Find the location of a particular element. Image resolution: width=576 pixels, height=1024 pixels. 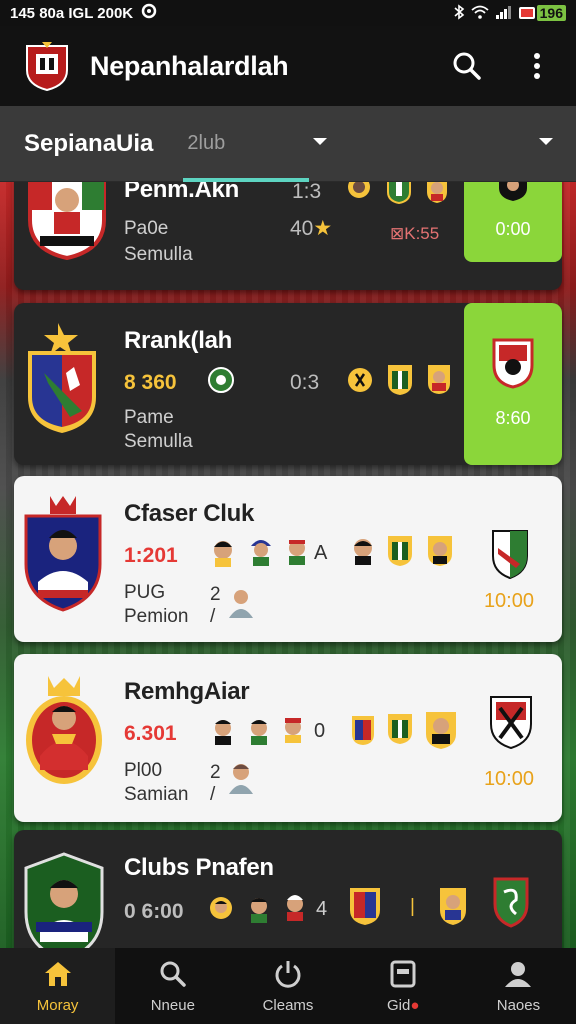

battery-icon is located at coordinates (526, 13).